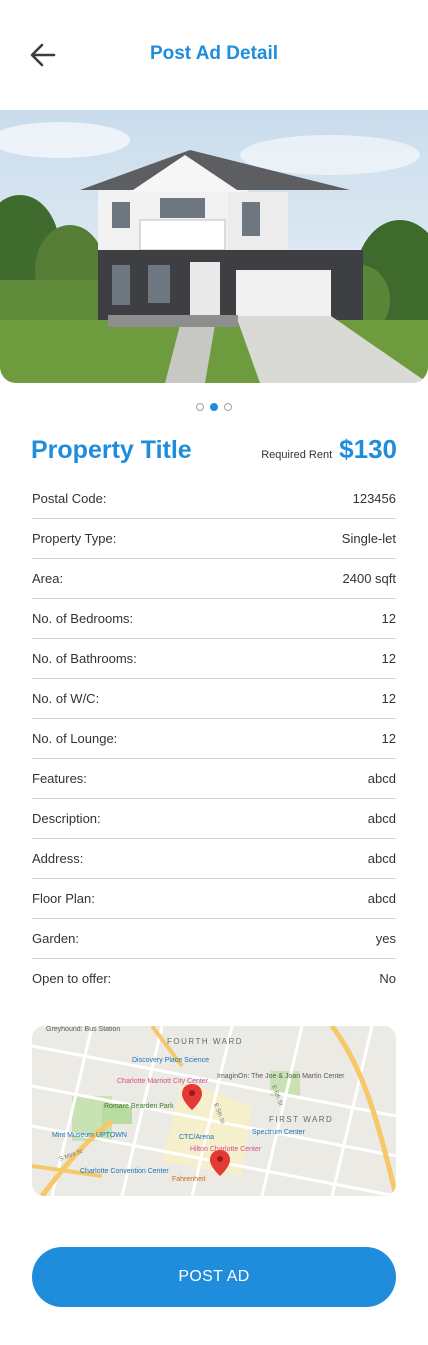 Image resolution: width=428 pixels, height=1345 pixels. Describe the element at coordinates (214, 539) in the screenshot. I see `detail-row: Property Type: Single-let` at that location.